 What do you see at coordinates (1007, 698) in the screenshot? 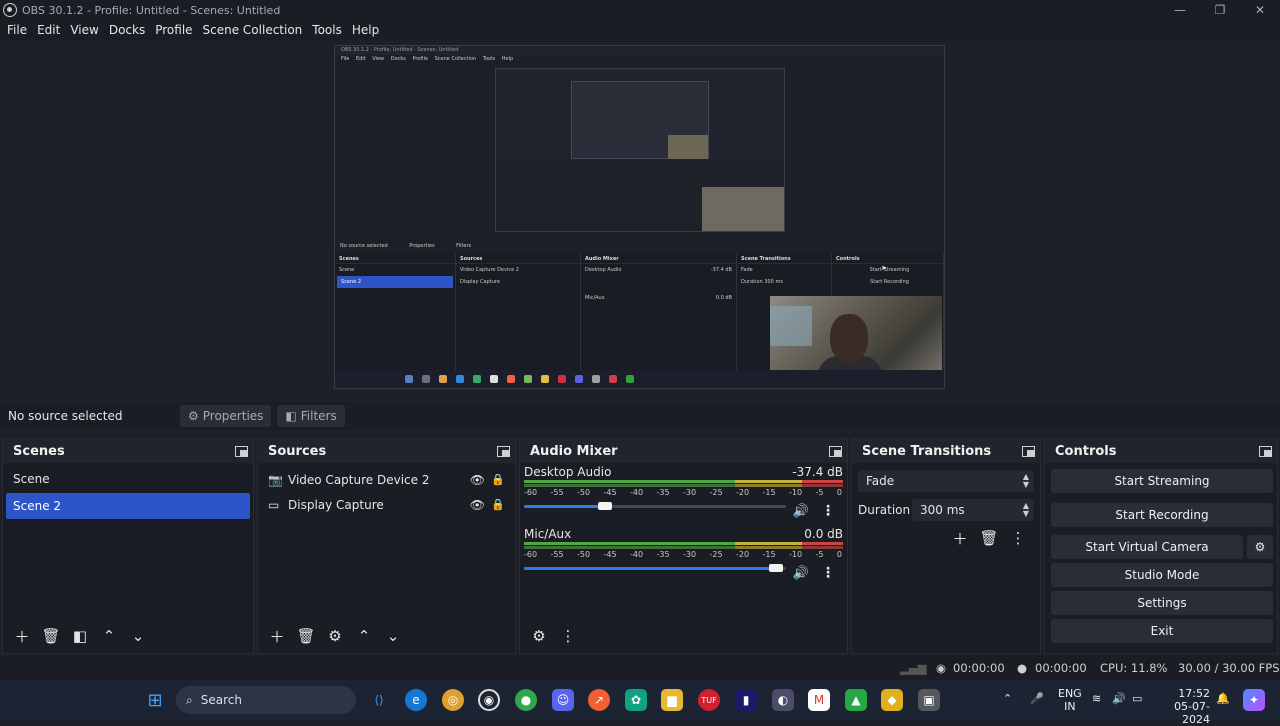
I see `chevron-up-icon: ⌃` at bounding box center [1007, 698].